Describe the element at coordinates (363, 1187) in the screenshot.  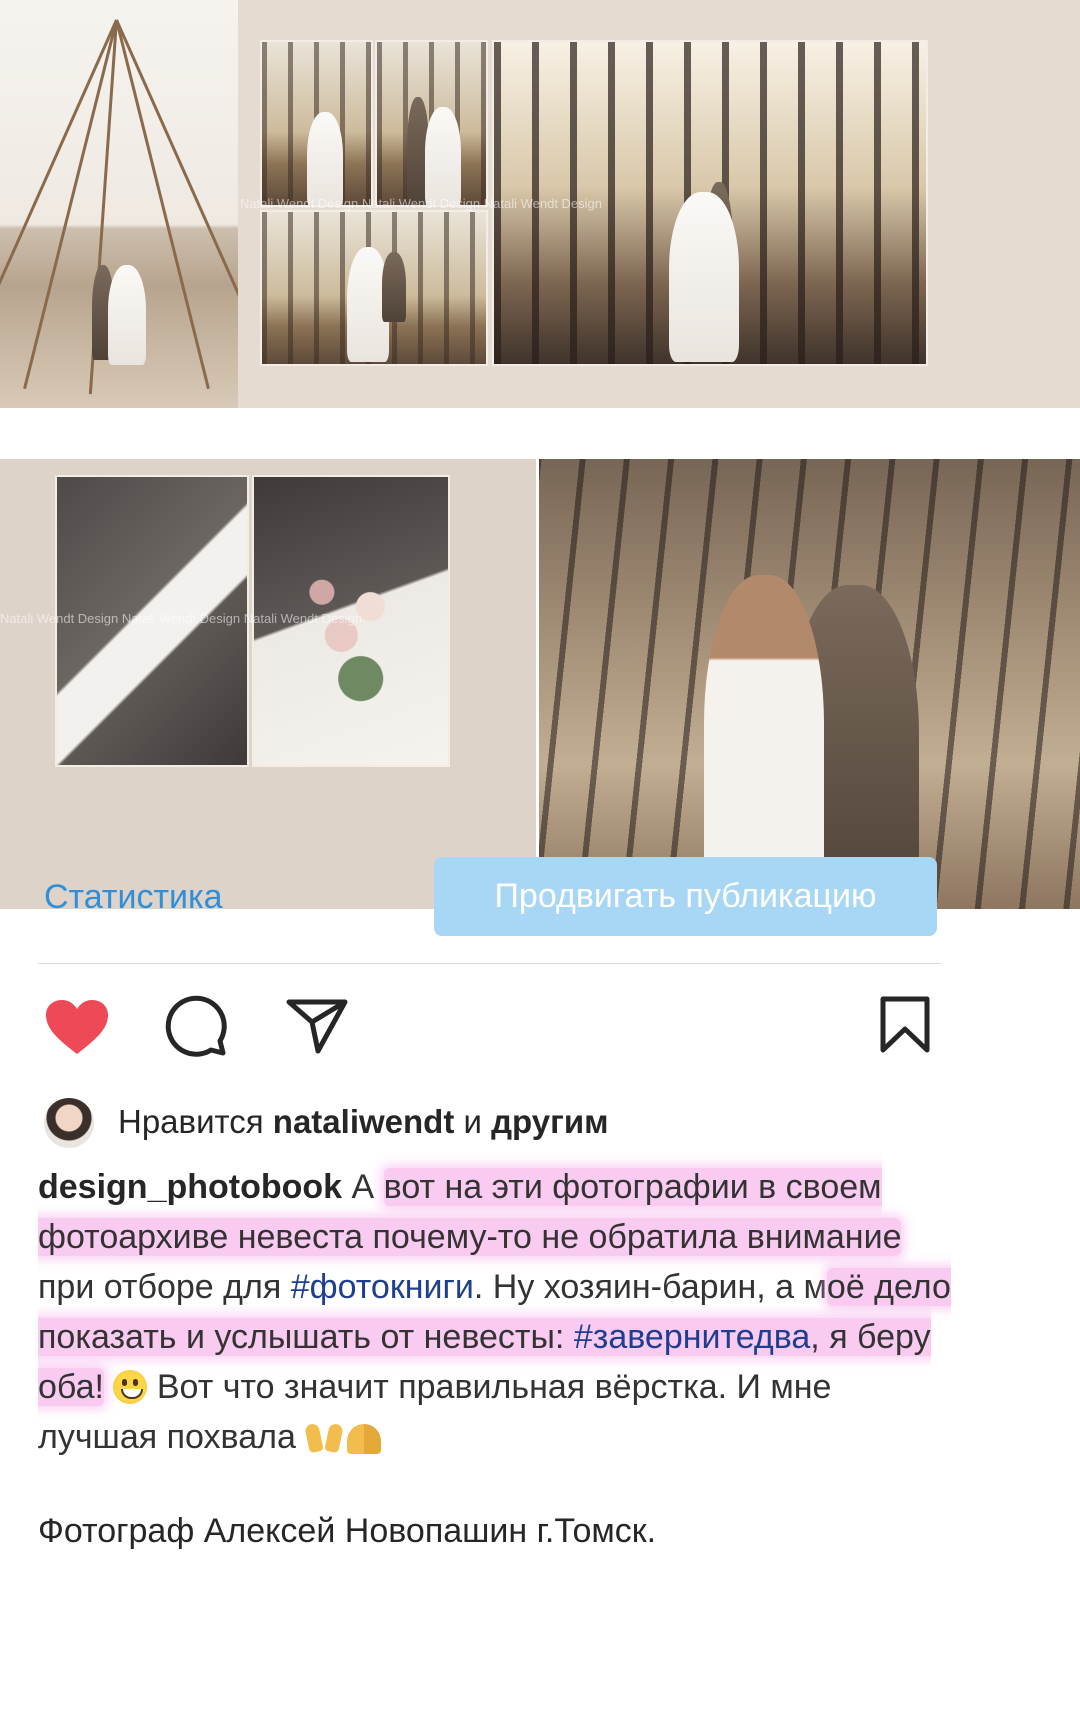
I see `caption-text-1: А` at that location.